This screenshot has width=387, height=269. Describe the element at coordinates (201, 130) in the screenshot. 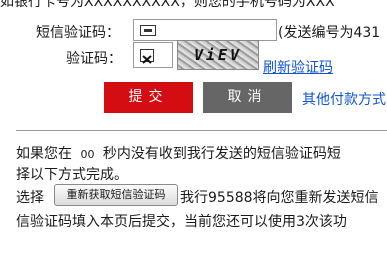

I see `divider` at that location.